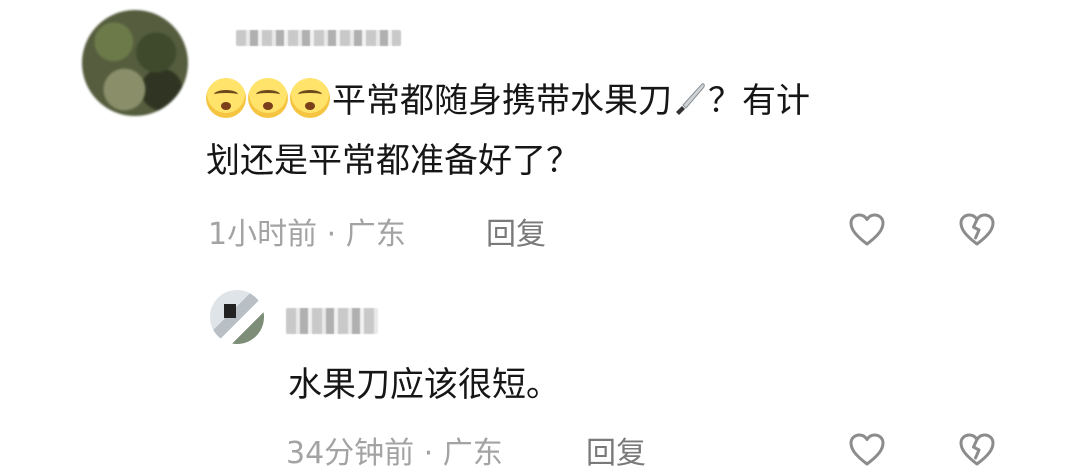  What do you see at coordinates (393, 161) in the screenshot?
I see `comment-text-line2: 划还是平常都准备好了？` at bounding box center [393, 161].